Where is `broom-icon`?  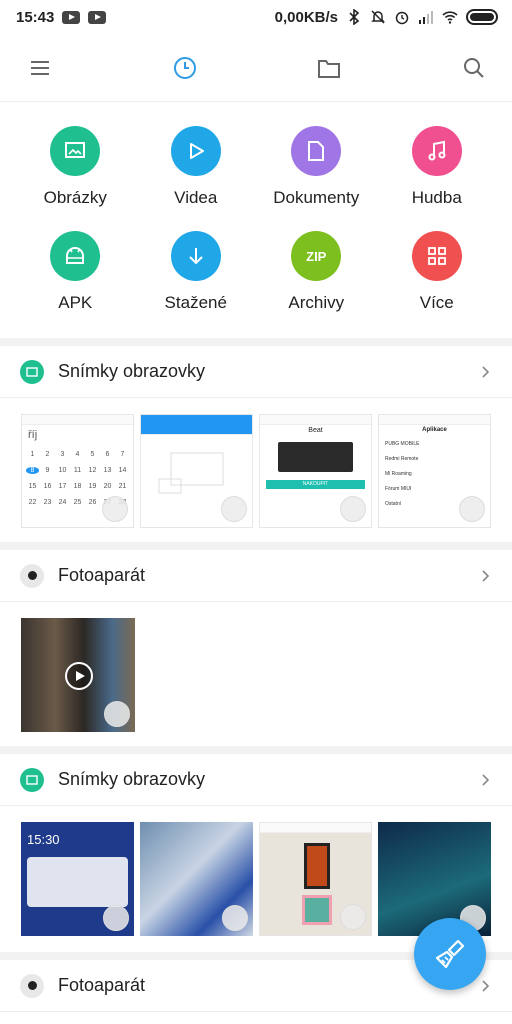
broom-icon is located at coordinates (450, 954).